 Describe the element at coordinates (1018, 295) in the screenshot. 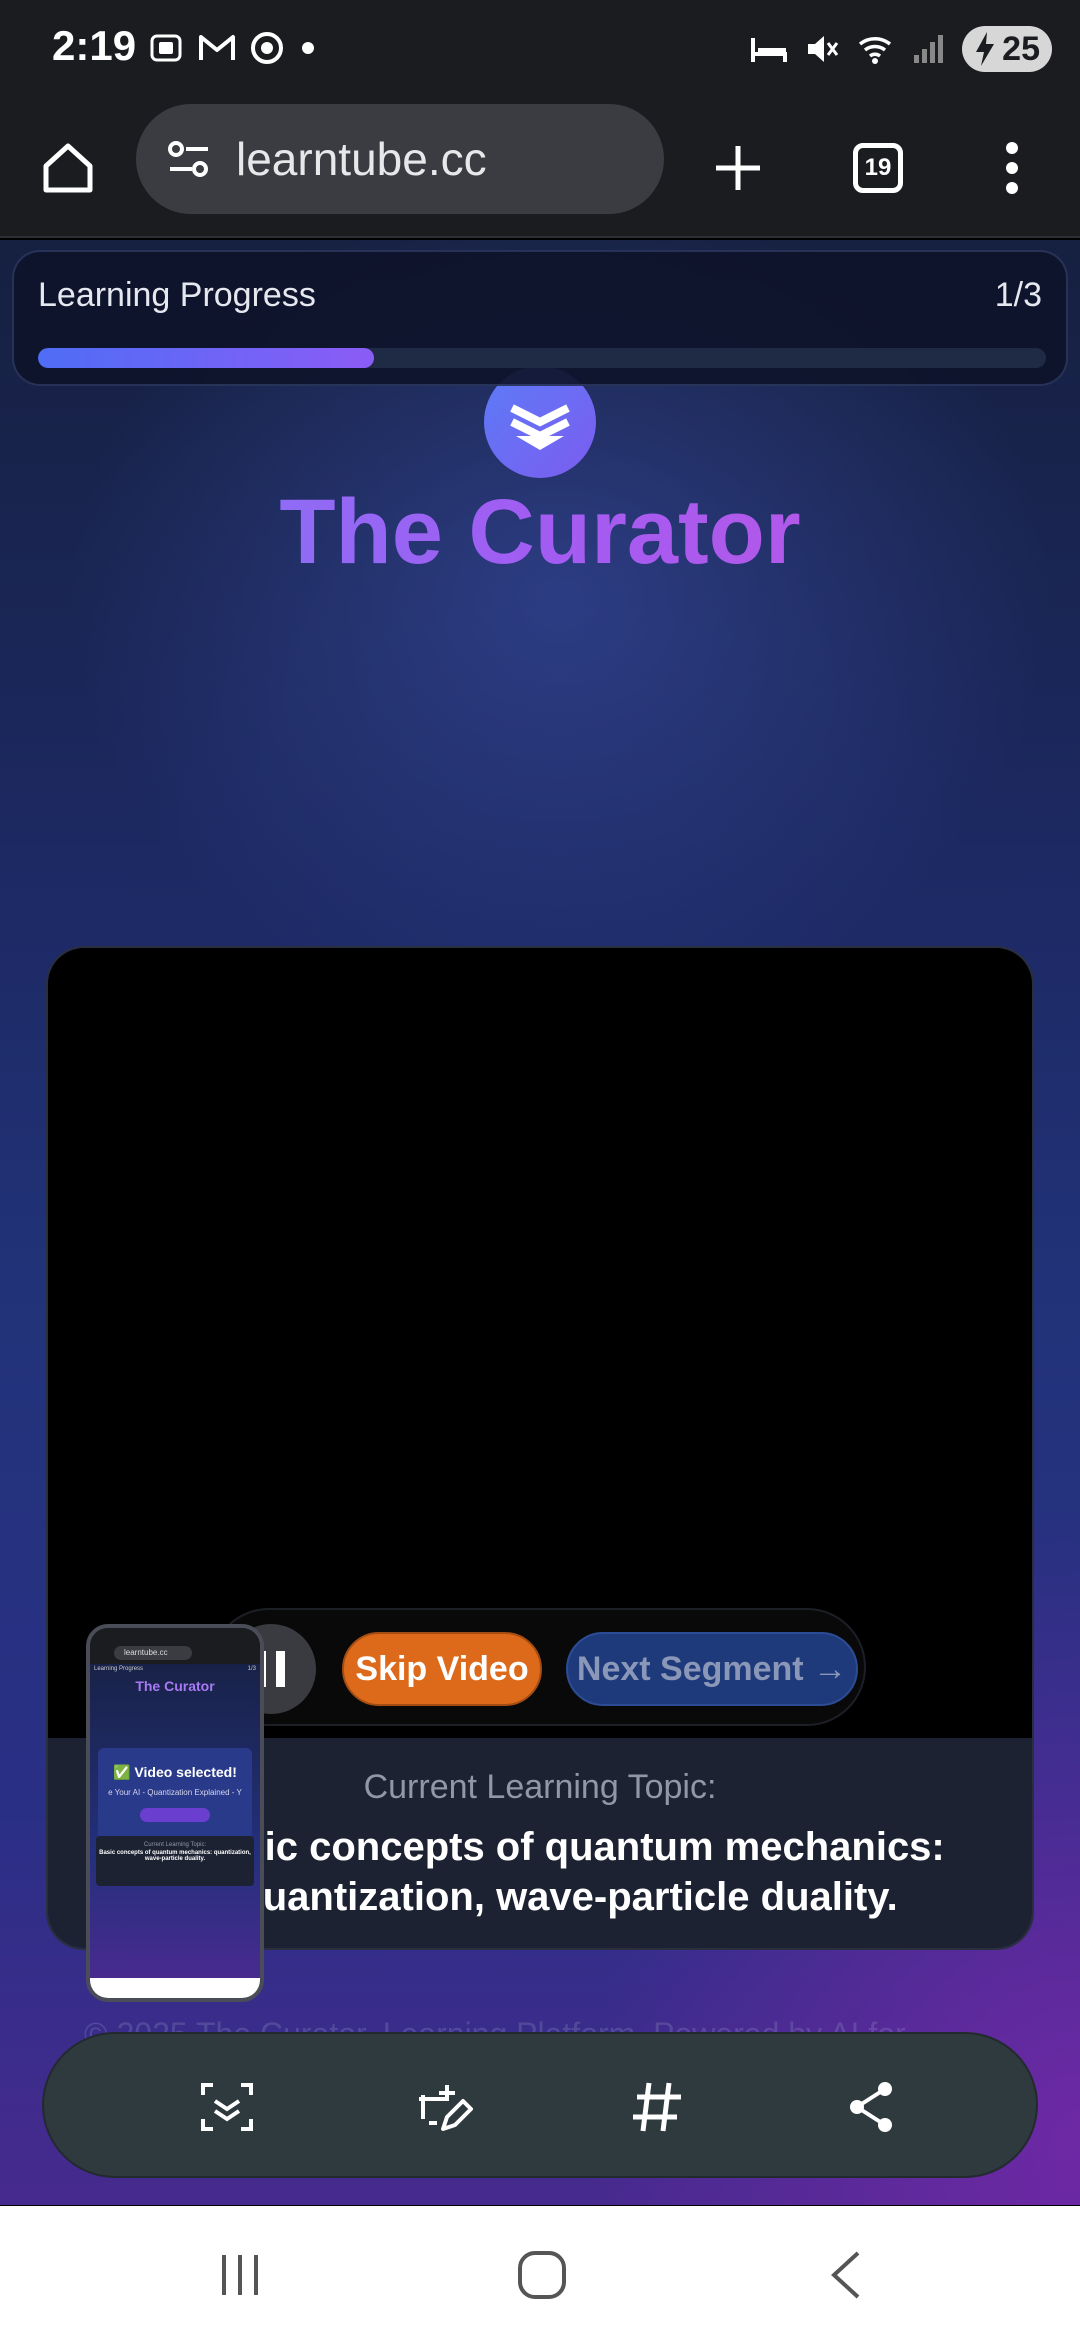

I see `progress-count: 1/3` at that location.